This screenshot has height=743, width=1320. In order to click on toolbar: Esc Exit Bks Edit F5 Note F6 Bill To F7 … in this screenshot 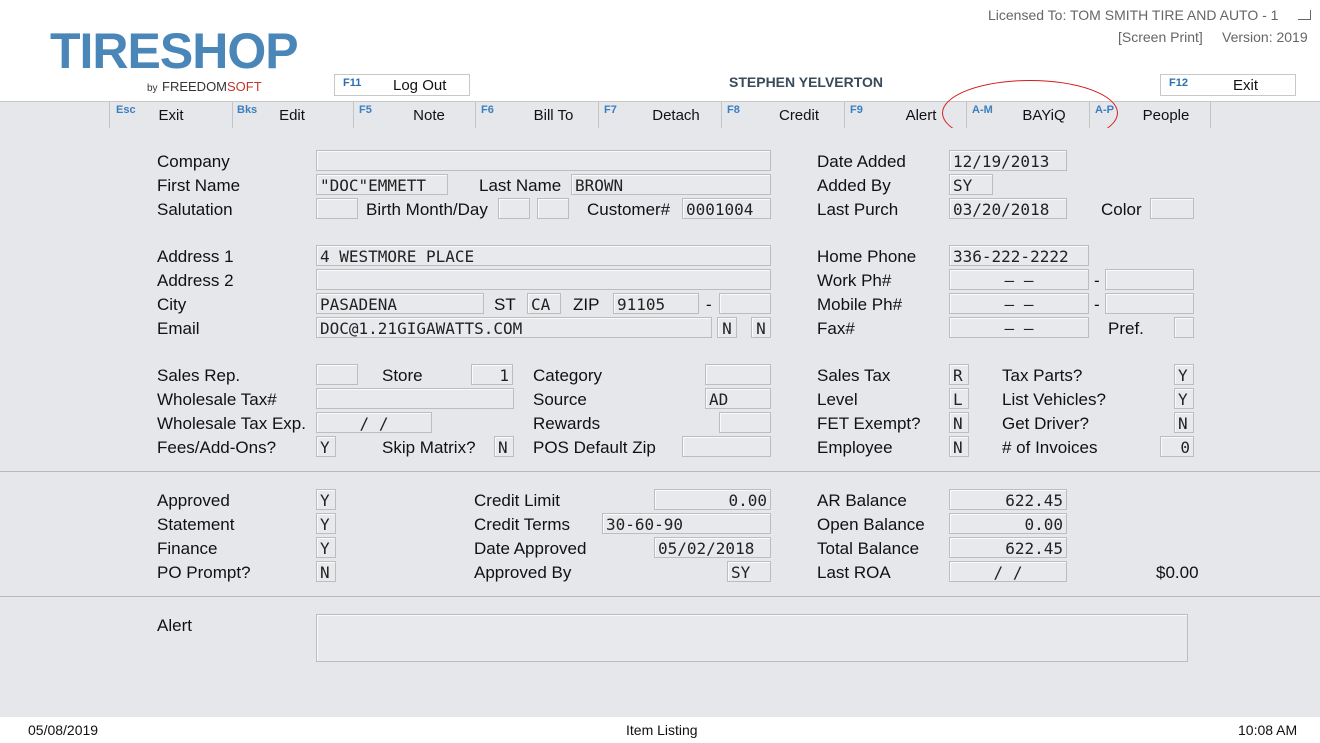, I will do `click(660, 115)`.